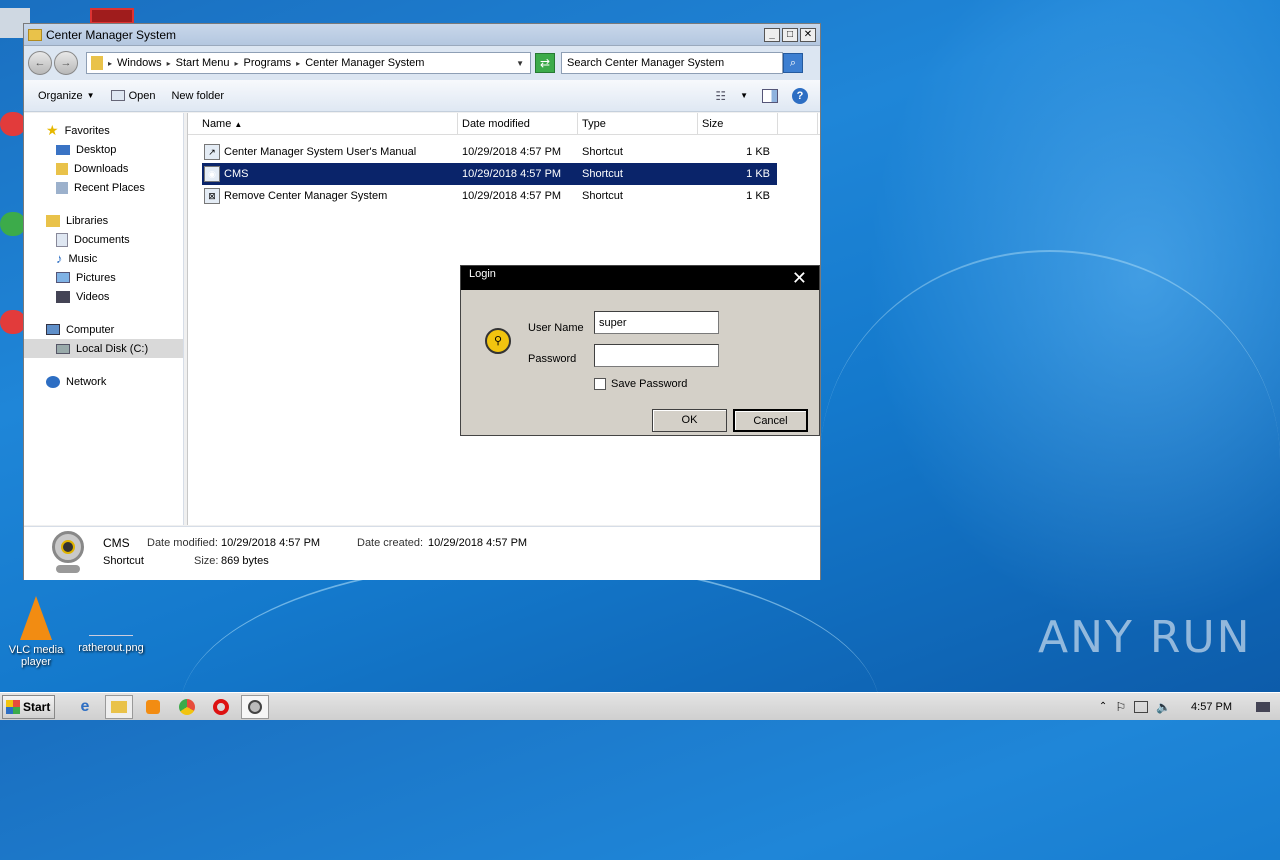 This screenshot has width=1280, height=860. I want to click on command-bar: Organize ▼ Open New folder ☷ ▼ ?, so click(422, 96).